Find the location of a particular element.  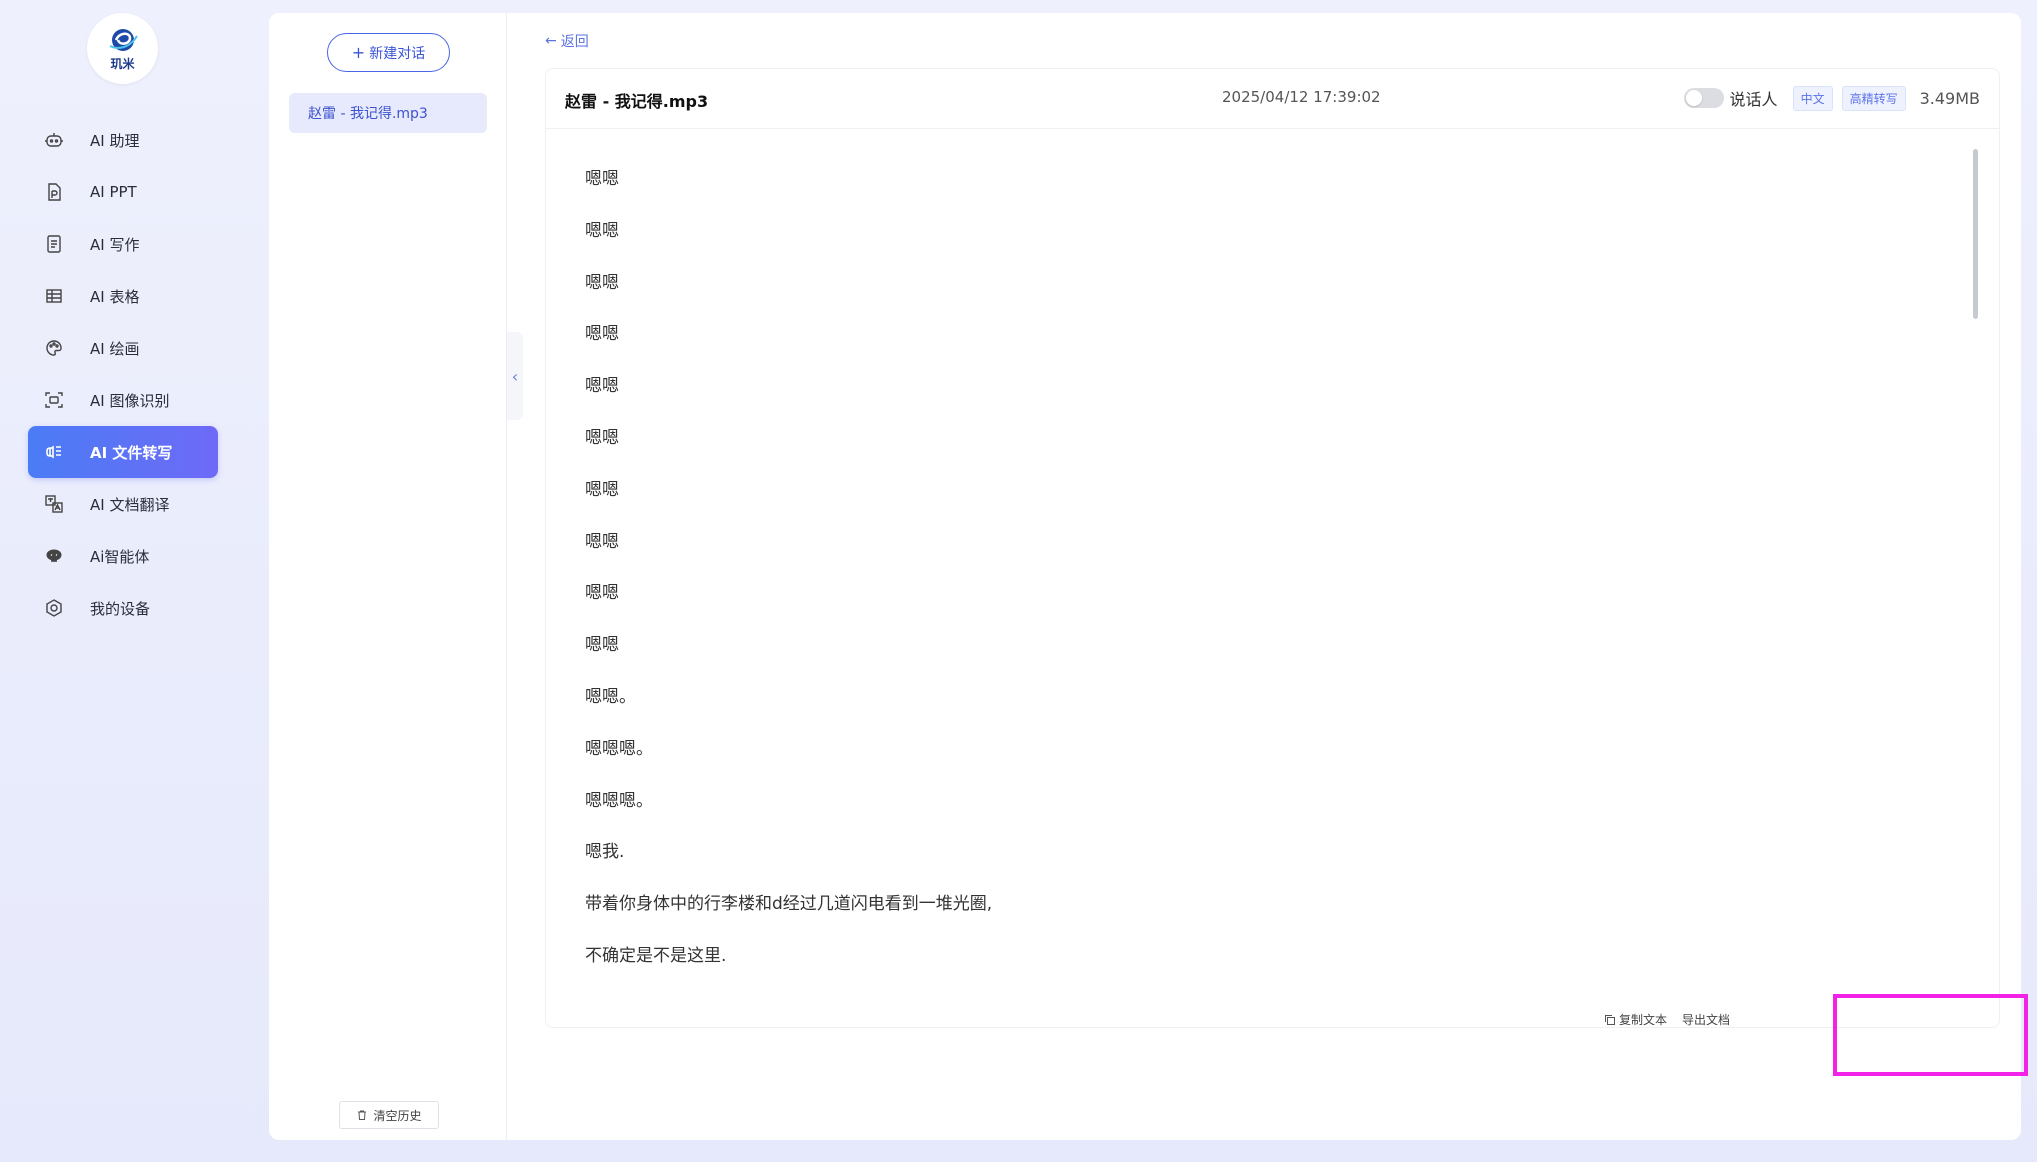

nav-item-ai-assistant: AI 助理 is located at coordinates (123, 140).